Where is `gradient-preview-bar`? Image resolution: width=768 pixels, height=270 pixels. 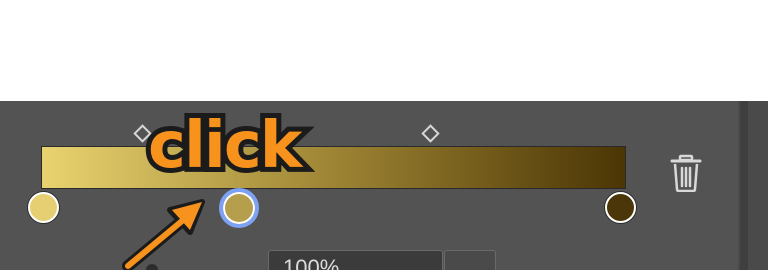
gradient-preview-bar is located at coordinates (333, 167).